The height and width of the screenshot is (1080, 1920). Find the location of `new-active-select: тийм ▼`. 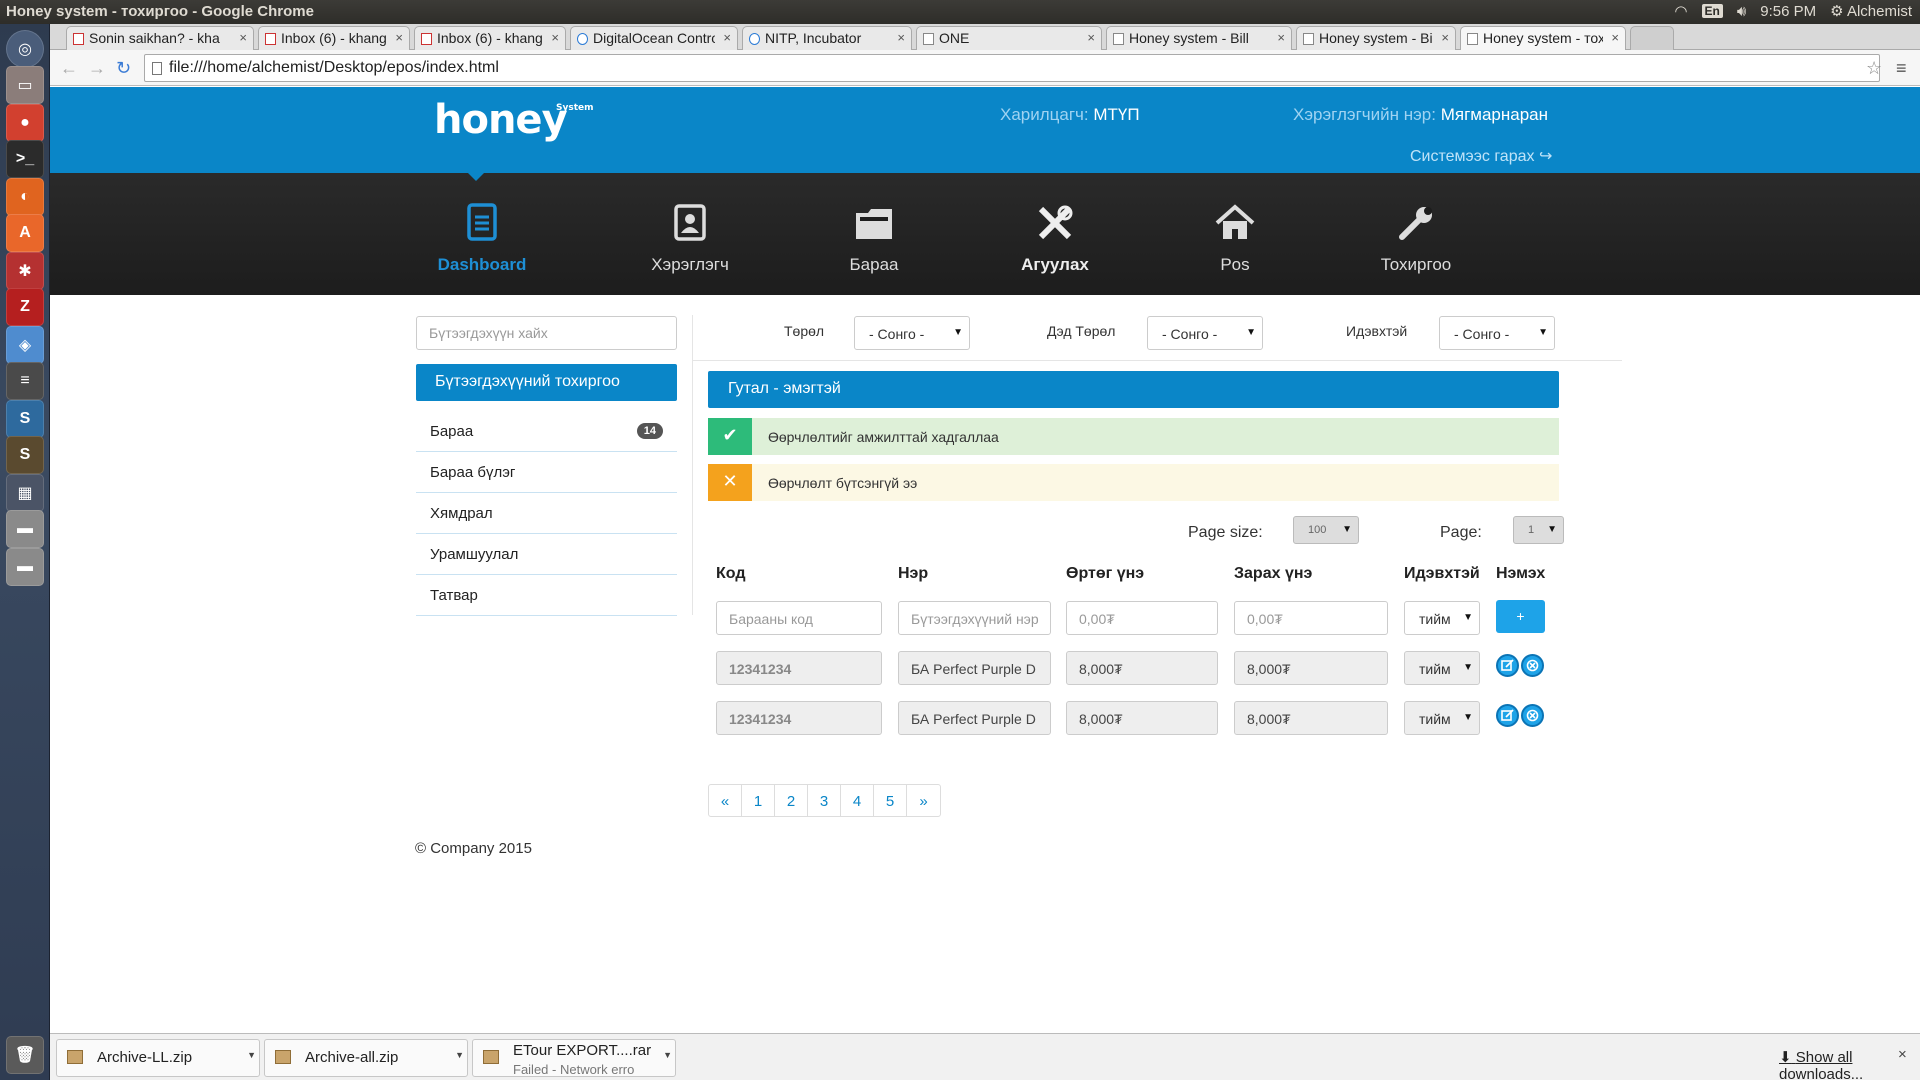

new-active-select: тийм ▼ is located at coordinates (1442, 618).